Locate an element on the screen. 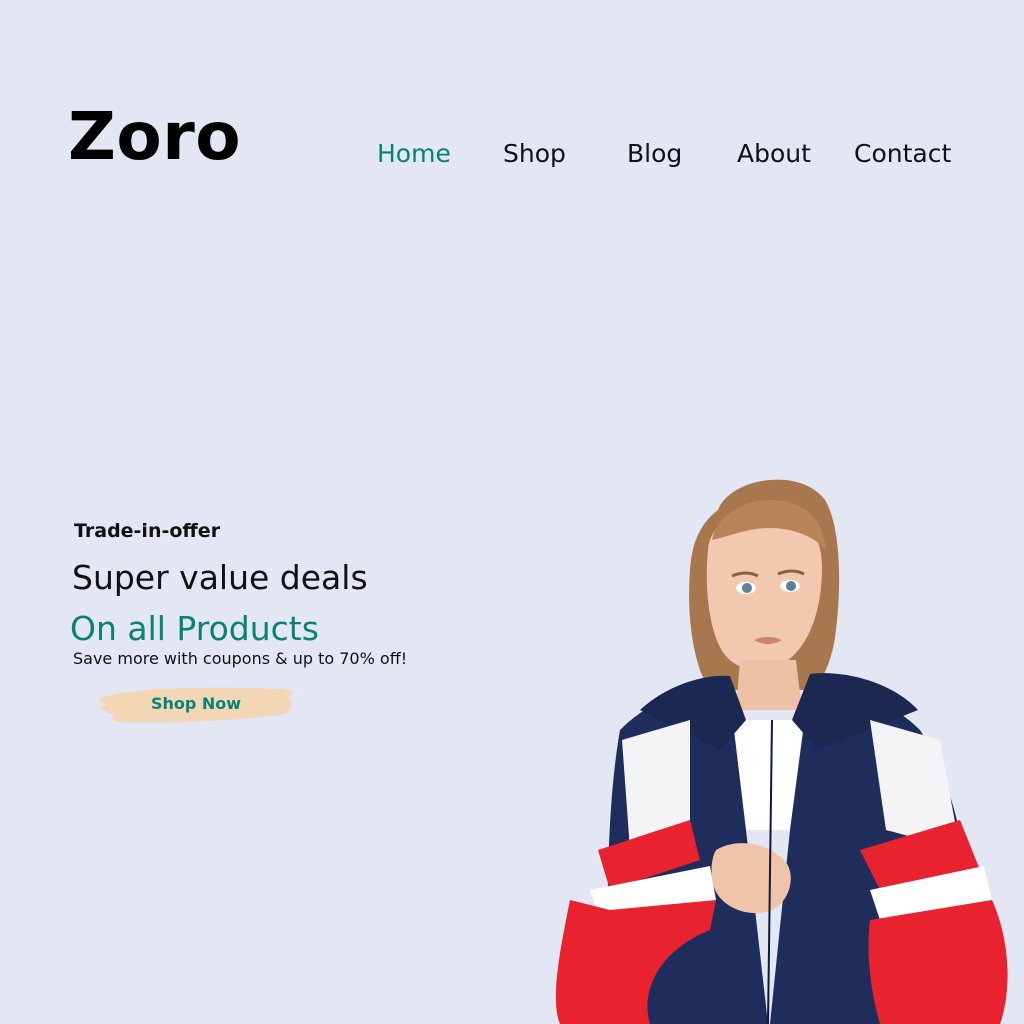 This screenshot has width=1024, height=1024. hero-eyebrow: Trade-in-offer is located at coordinates (147, 531).